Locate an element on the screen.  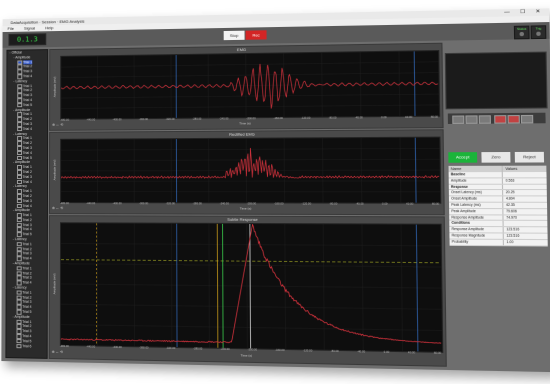
emg-trace is located at coordinates (249, 85).